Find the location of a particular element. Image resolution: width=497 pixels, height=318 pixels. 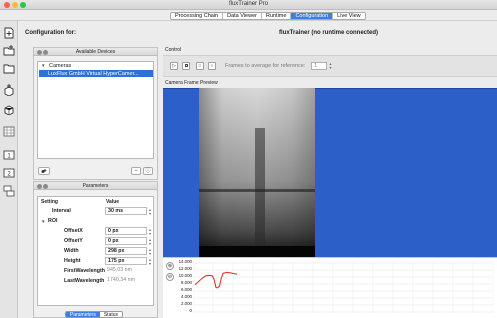

y-tick-label: 10.000 is located at coordinates (185, 275).